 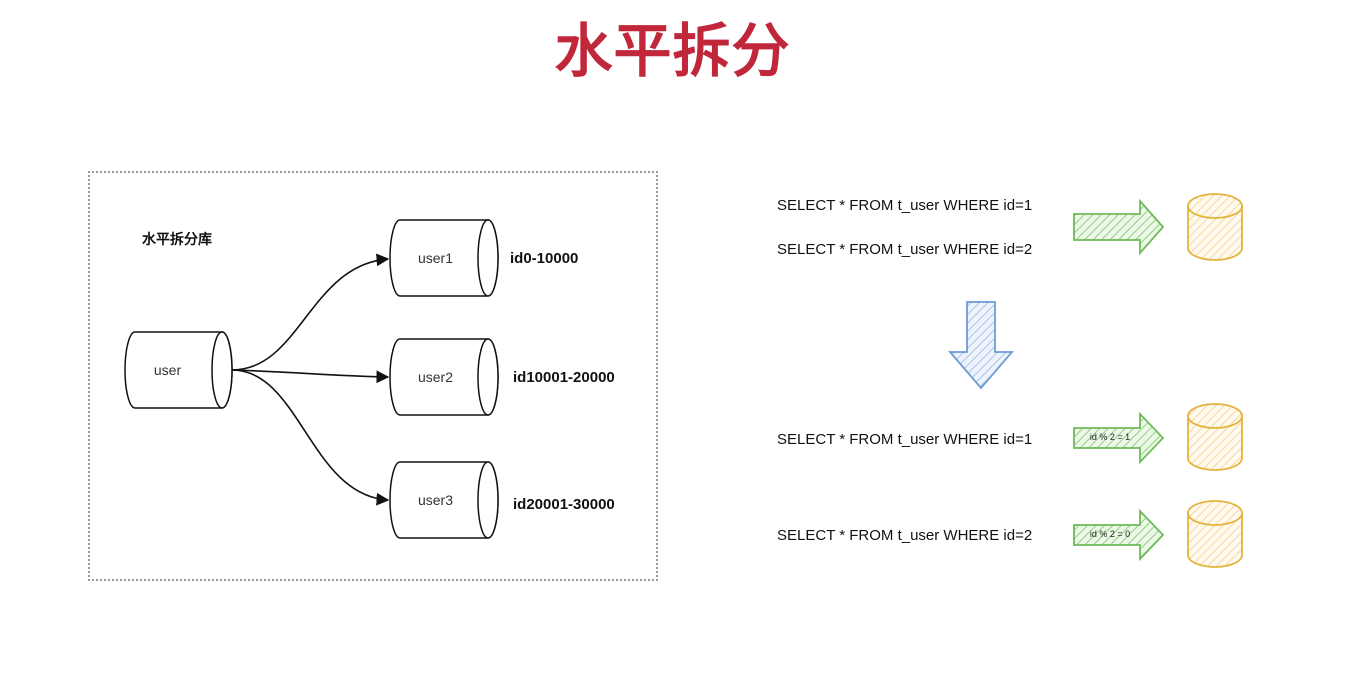 I want to click on routing-rule-2: id % 2 = 0, so click(x=1110, y=534).